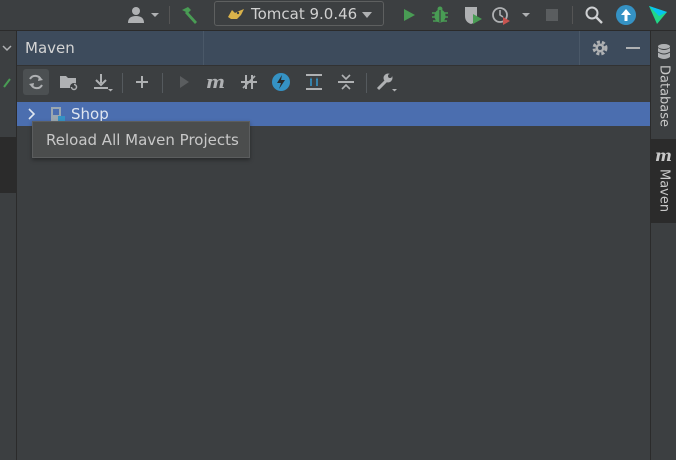 The height and width of the screenshot is (460, 676). I want to click on profiler-icon, so click(511, 16).